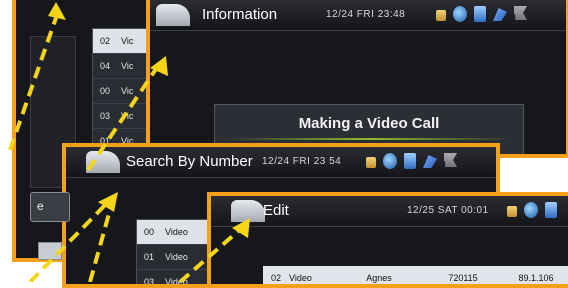 Image resolution: width=568 pixels, height=288 pixels. I want to click on title-bar: Edit 12/25 SAT 00:01, so click(389, 211).